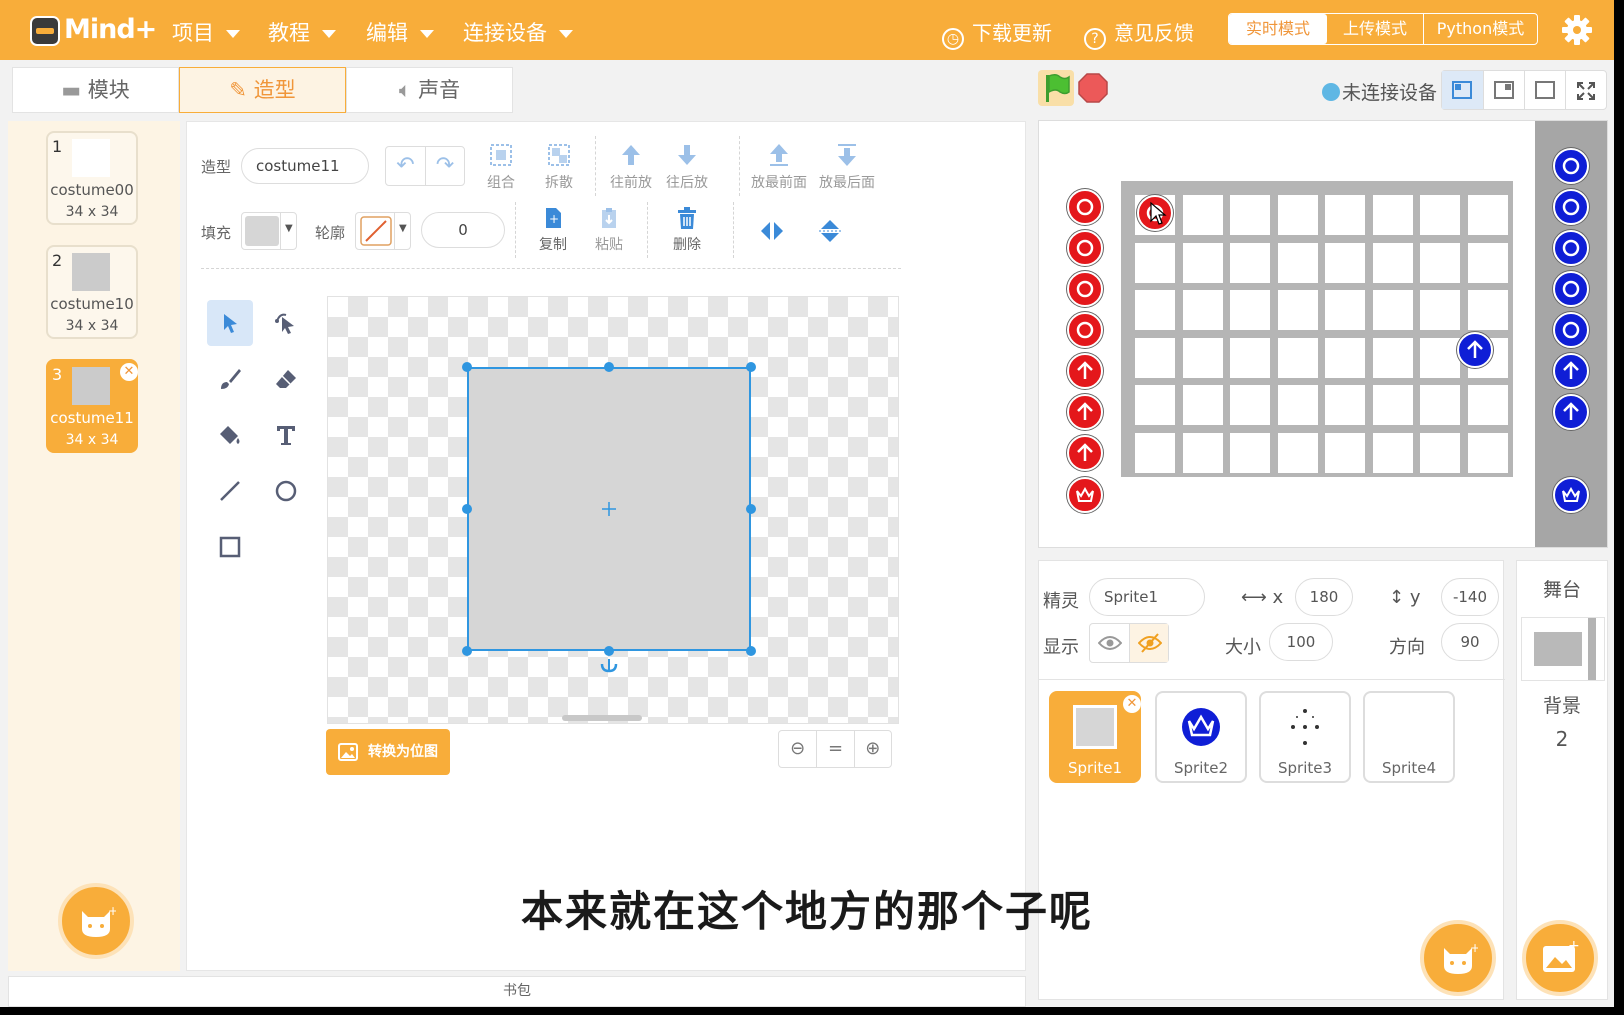 This screenshot has width=1624, height=1015. What do you see at coordinates (444, 166) in the screenshot?
I see `redo-icon: ↷` at bounding box center [444, 166].